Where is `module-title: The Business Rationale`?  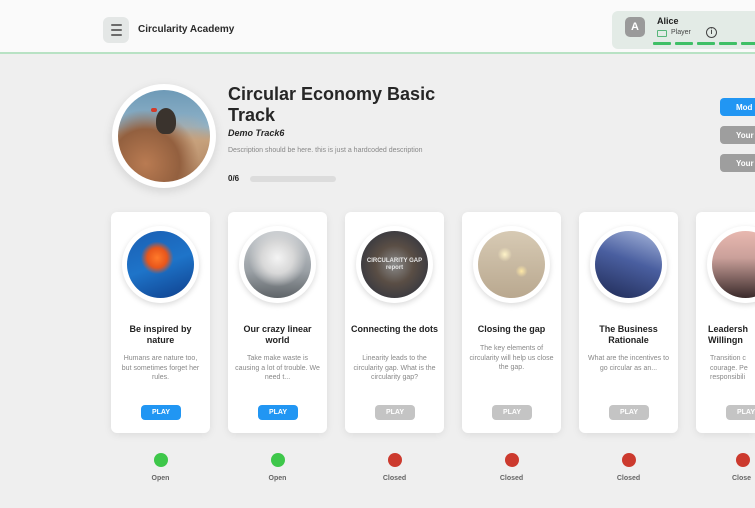 module-title: The Business Rationale is located at coordinates (628, 334).